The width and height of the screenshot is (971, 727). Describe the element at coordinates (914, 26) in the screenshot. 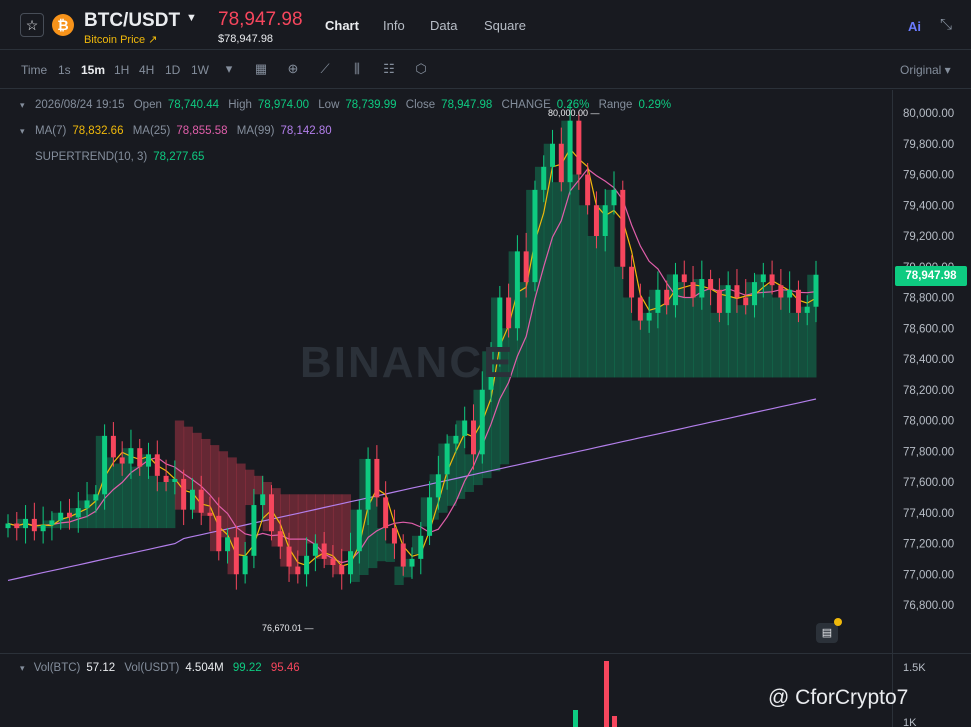

I see `ai-icon: Ai` at that location.